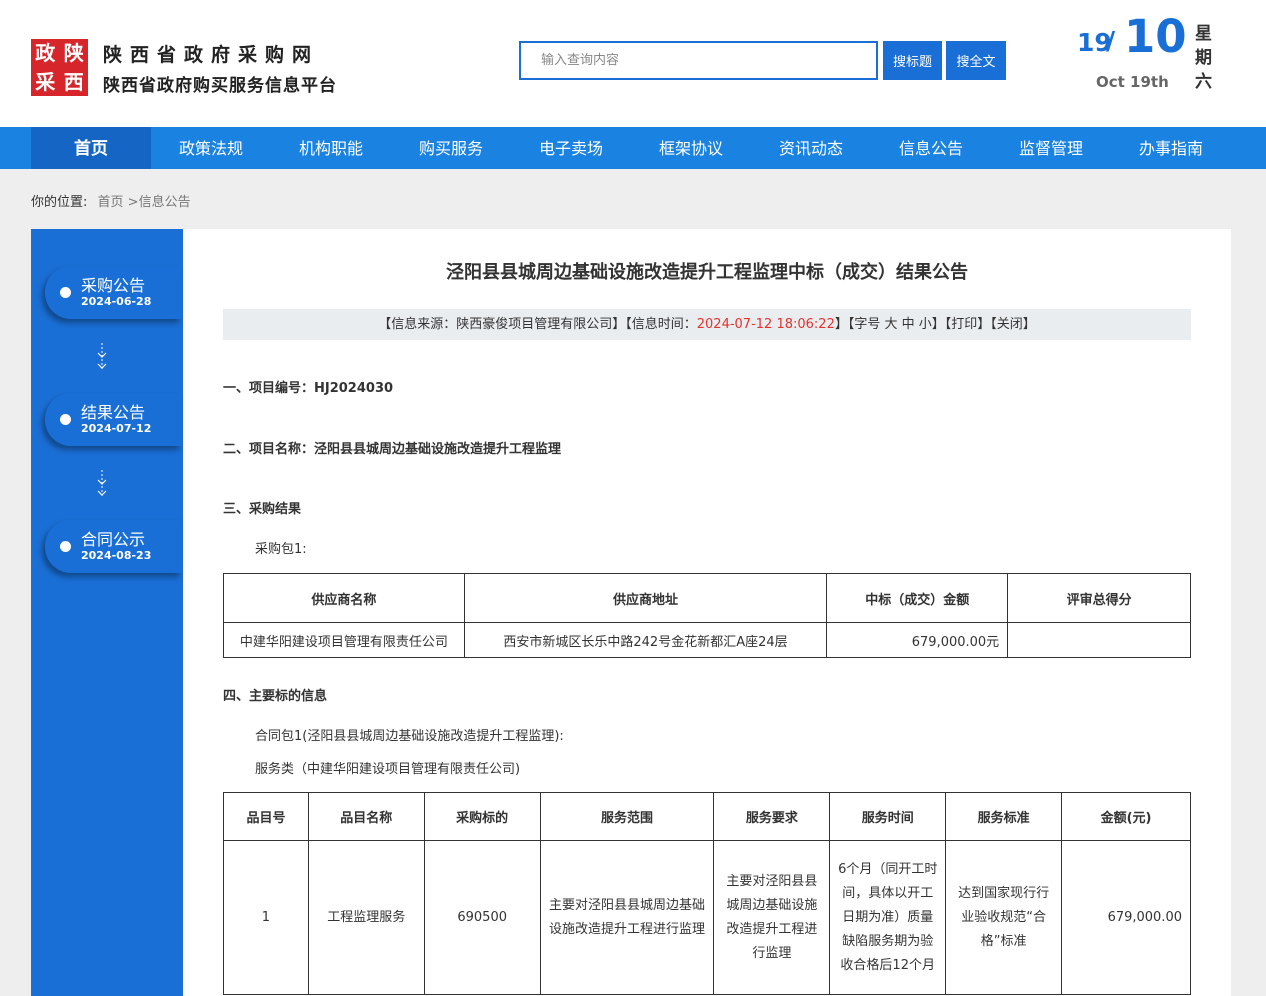  What do you see at coordinates (59, 67) in the screenshot?
I see `site-logo: 政 陕 采 西` at bounding box center [59, 67].